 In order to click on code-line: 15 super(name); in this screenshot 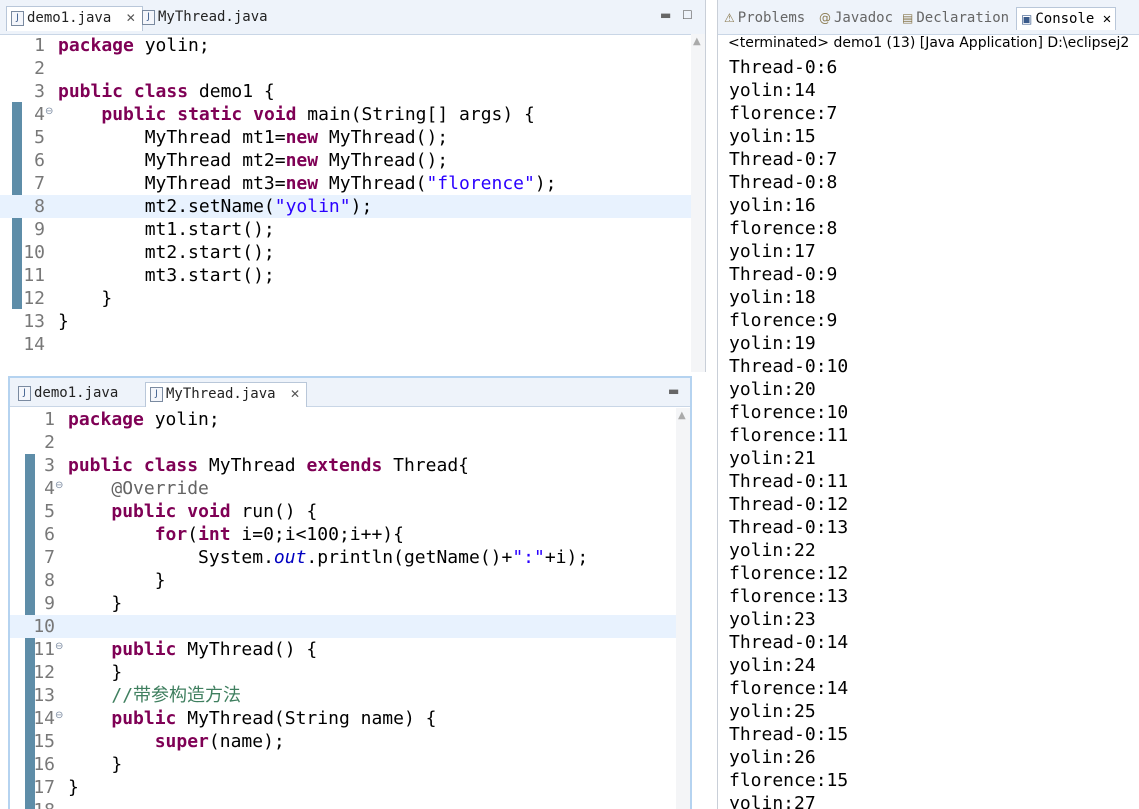, I will do `click(350, 741)`.